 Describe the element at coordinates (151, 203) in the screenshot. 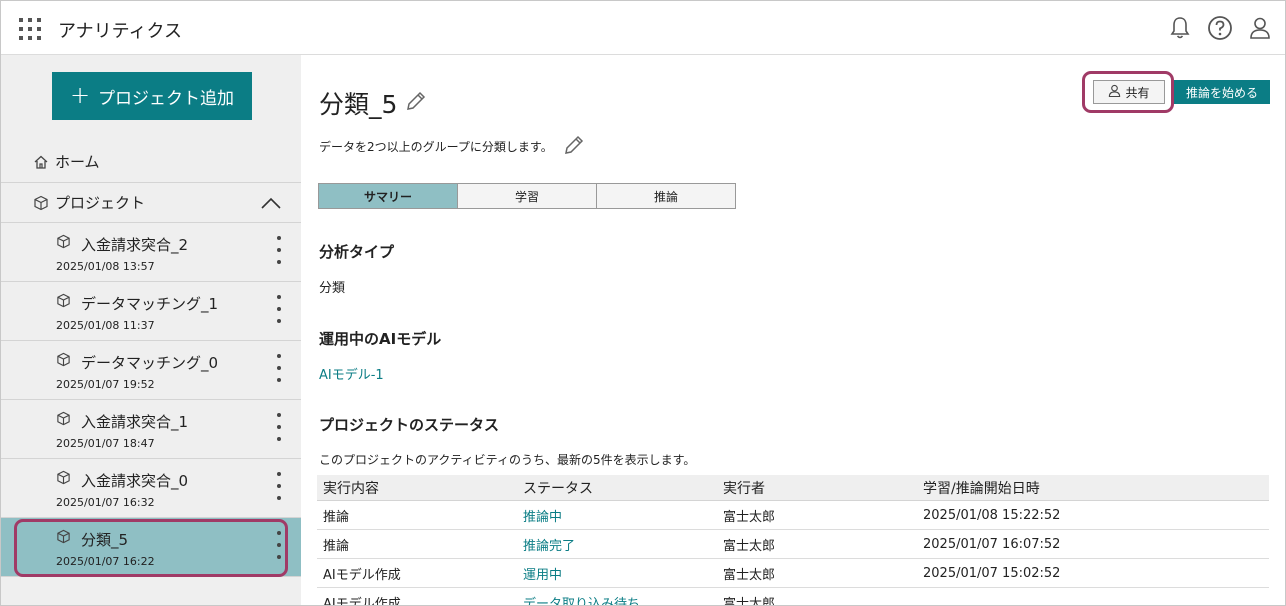

I see `sidebar-item-project: プロジェクト` at that location.